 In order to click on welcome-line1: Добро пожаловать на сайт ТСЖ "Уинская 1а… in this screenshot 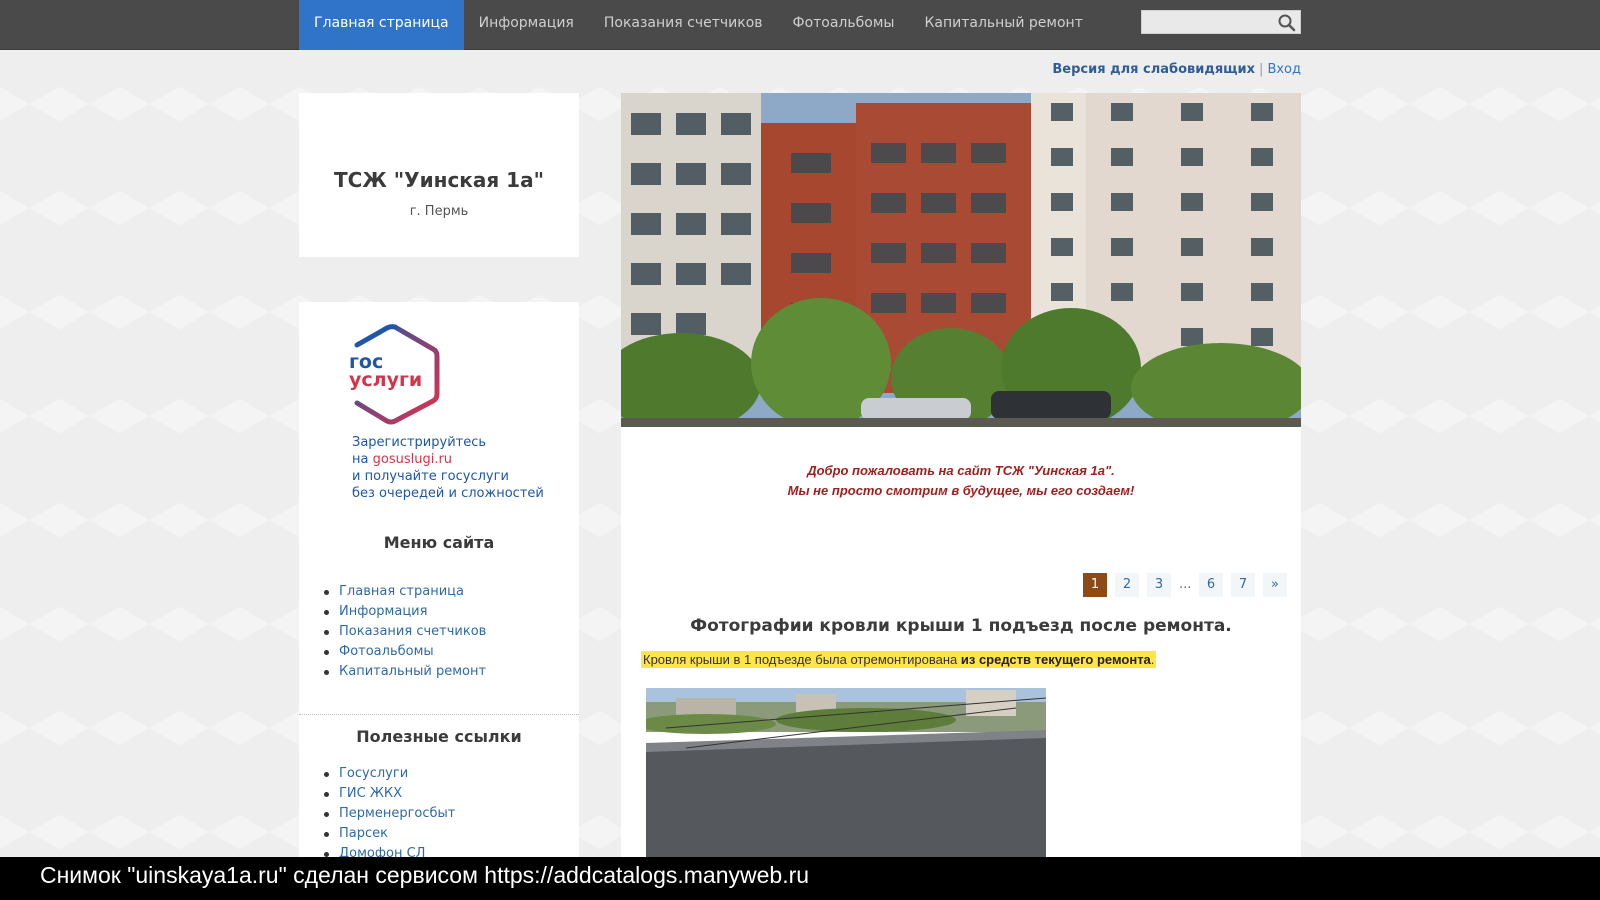, I will do `click(961, 470)`.